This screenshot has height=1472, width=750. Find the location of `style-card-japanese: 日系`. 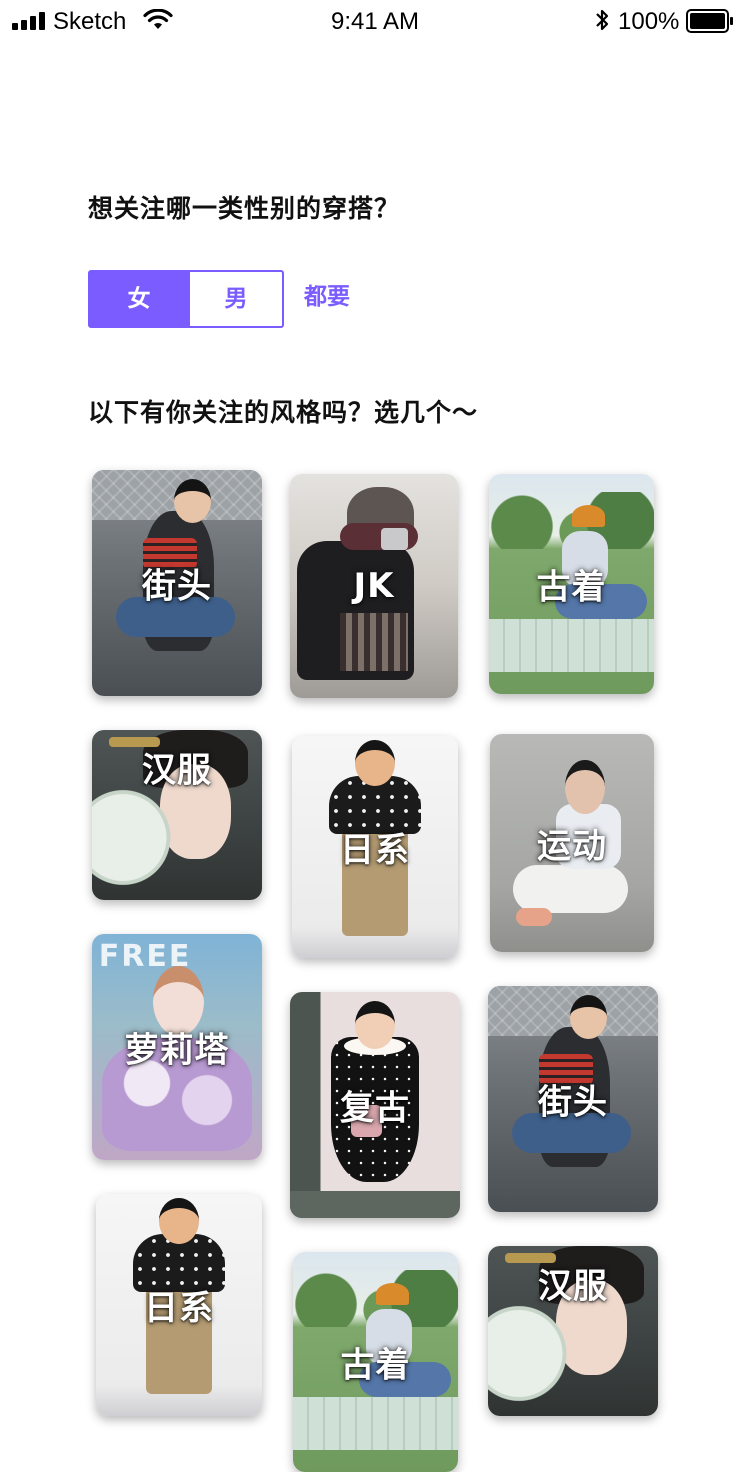

style-card-japanese: 日系 is located at coordinates (375, 847).